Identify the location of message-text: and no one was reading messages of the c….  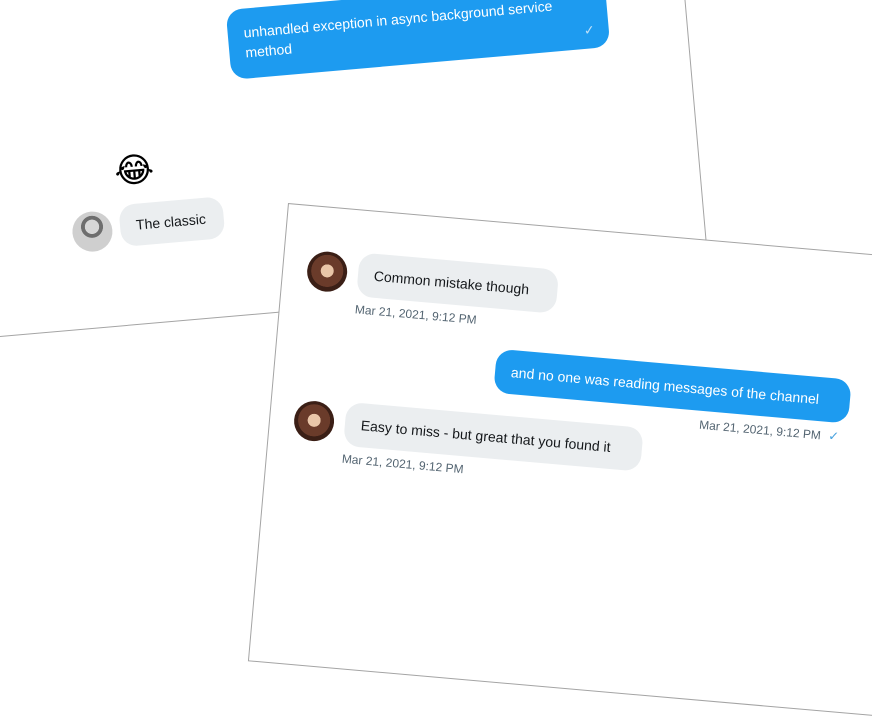
(665, 385).